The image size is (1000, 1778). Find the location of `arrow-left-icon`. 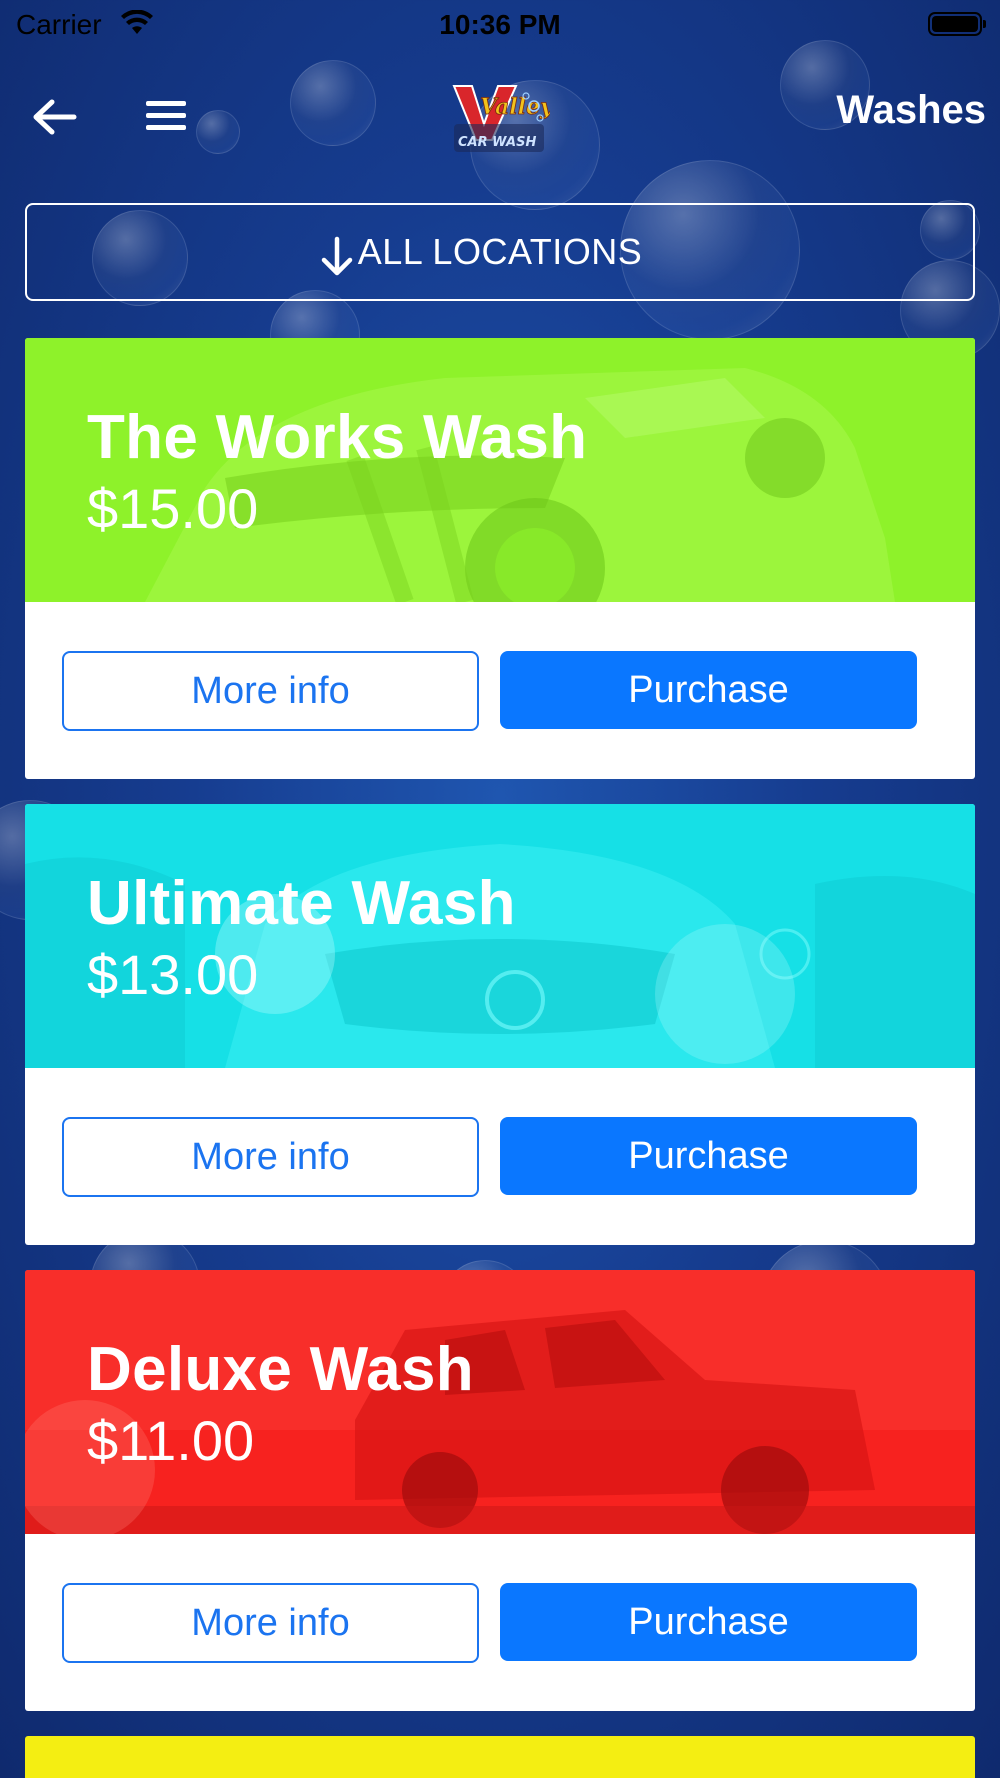

arrow-left-icon is located at coordinates (55, 117).